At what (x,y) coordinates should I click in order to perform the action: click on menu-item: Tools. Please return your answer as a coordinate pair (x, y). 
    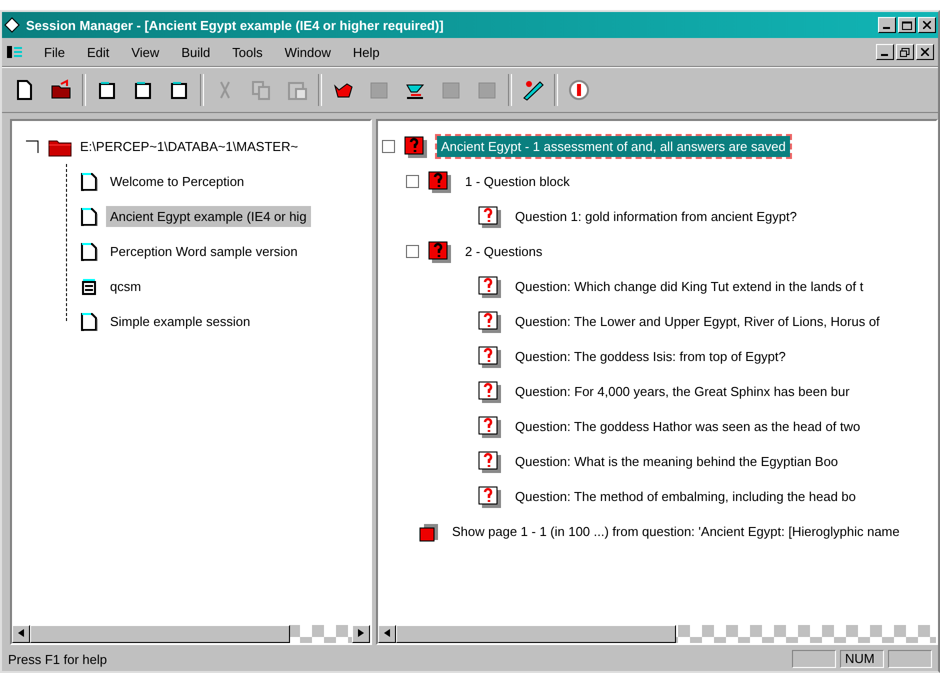
    Looking at the image, I should click on (247, 52).